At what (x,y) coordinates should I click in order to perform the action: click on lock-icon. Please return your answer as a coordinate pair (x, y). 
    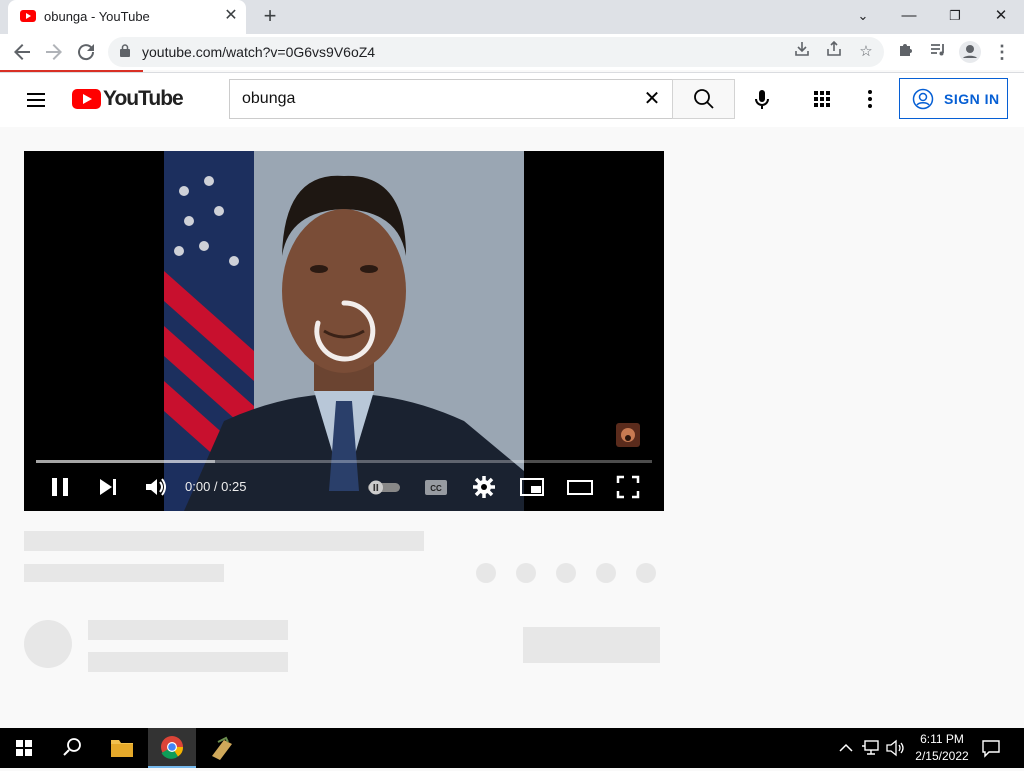
    Looking at the image, I should click on (125, 50).